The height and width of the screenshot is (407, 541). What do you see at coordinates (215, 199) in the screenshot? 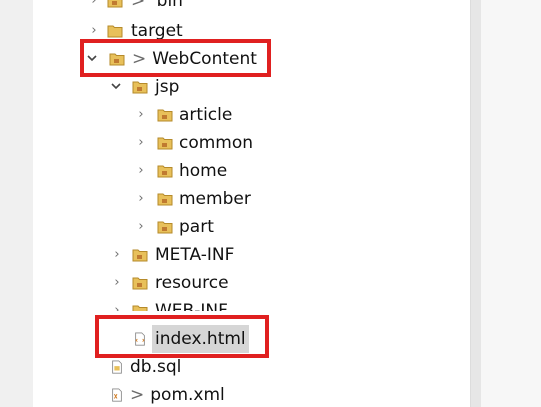
I see `tree-item-label: member` at bounding box center [215, 199].